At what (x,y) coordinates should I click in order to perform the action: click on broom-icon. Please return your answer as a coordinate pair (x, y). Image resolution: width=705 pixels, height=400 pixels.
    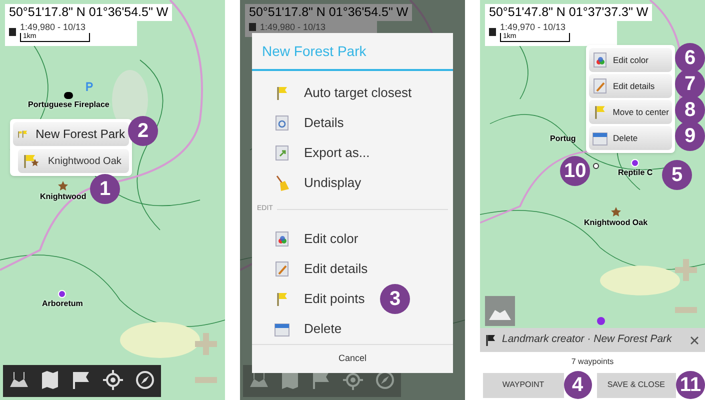
    Looking at the image, I should click on (282, 183).